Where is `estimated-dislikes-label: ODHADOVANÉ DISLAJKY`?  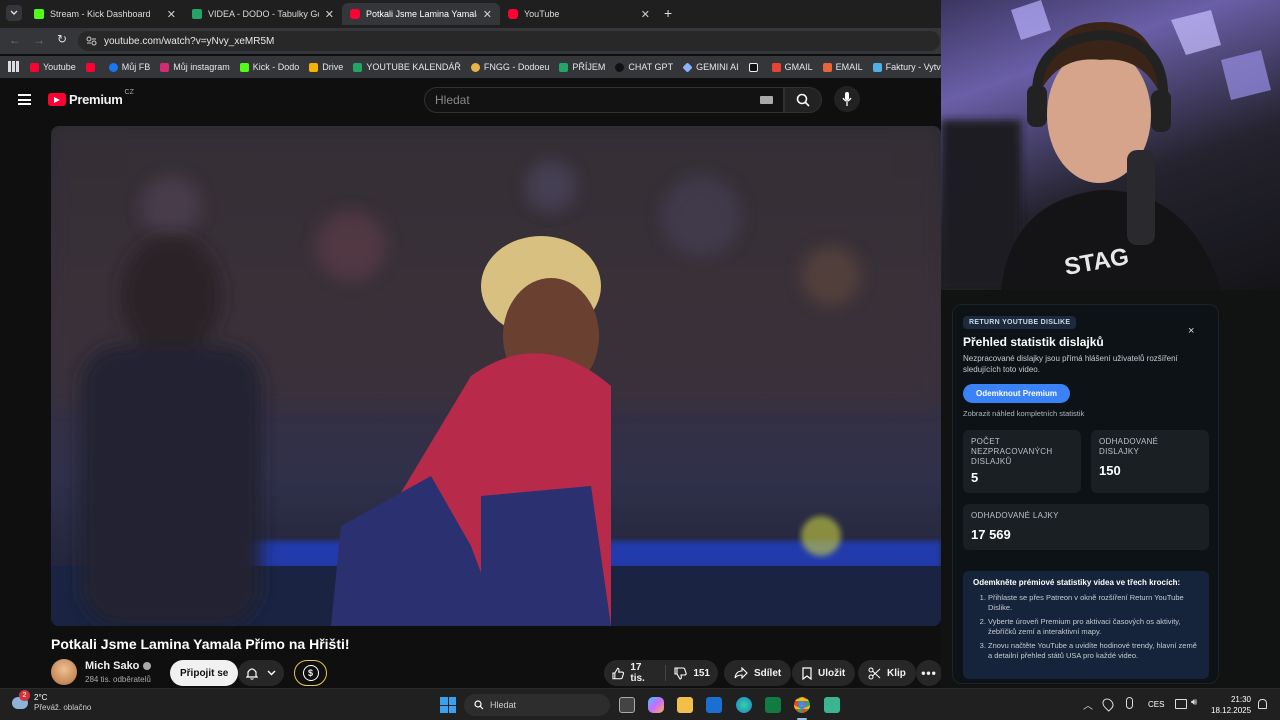
estimated-dislikes-label: ODHADOVANÉ DISLAJKY is located at coordinates (1129, 446).